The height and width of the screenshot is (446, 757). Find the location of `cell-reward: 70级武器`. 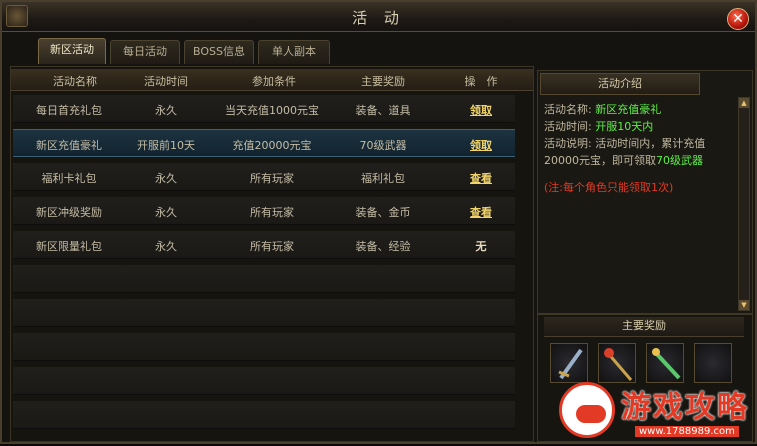

cell-reward: 70级武器 is located at coordinates (383, 145).